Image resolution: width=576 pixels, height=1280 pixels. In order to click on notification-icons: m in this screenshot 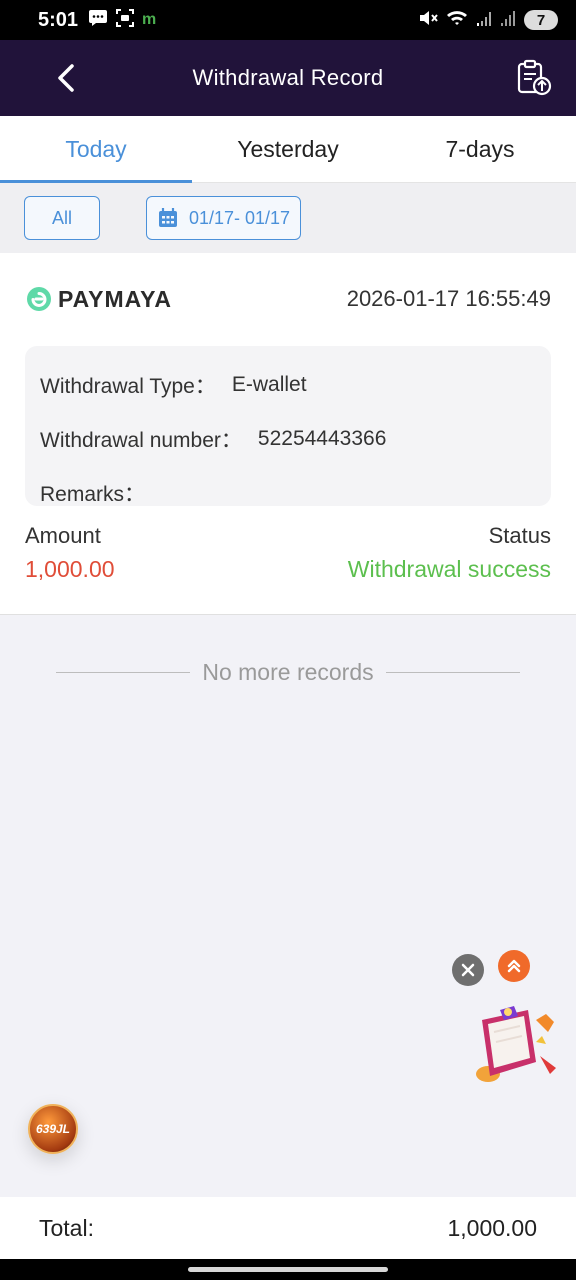, I will do `click(122, 20)`.